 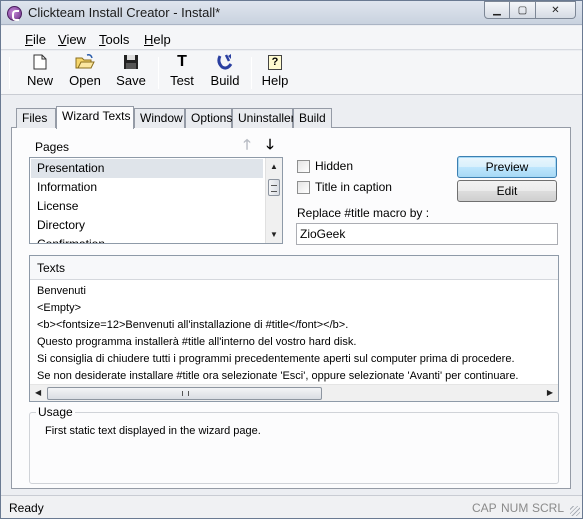 I want to click on test-button: T Test, so click(x=182, y=73).